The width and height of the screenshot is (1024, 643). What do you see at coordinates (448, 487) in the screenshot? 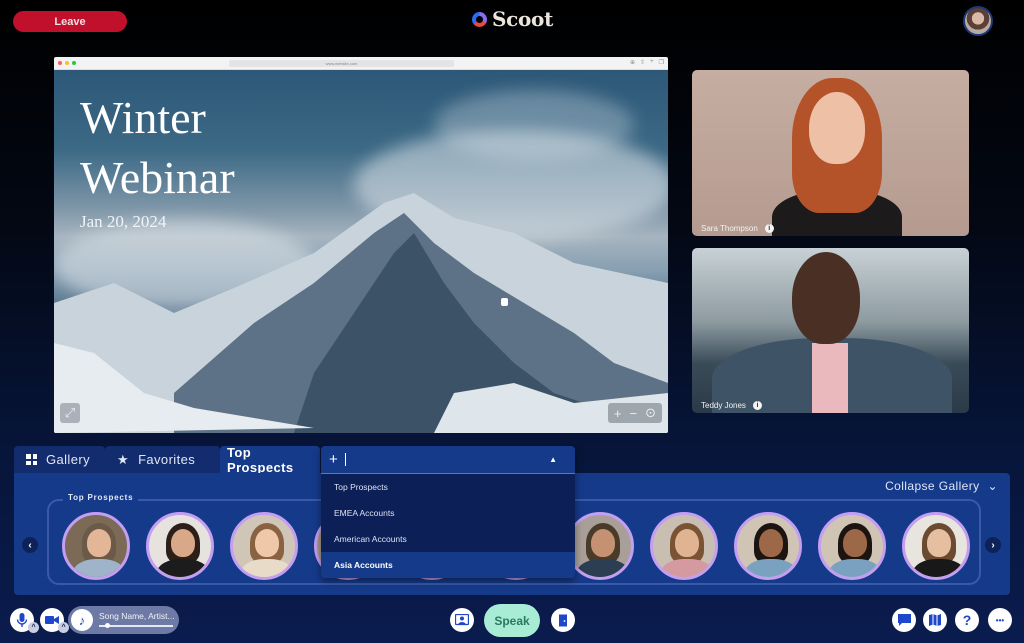
I see `dropdown-option: Top Prospects` at bounding box center [448, 487].